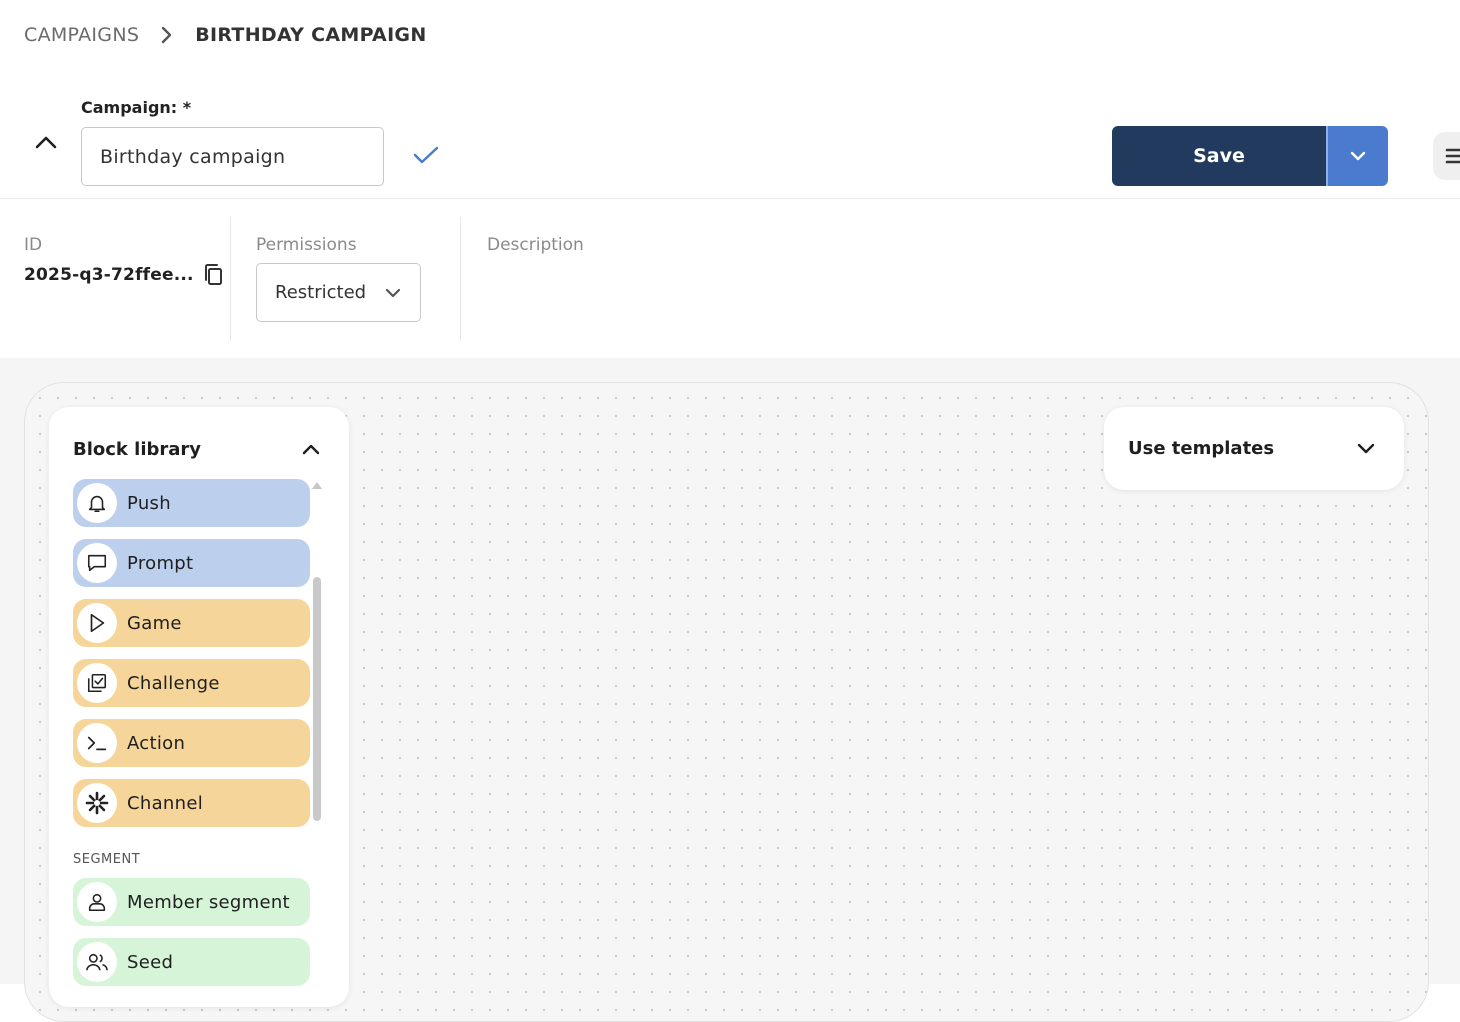  Describe the element at coordinates (167, 35) in the screenshot. I see `chevron-right-icon` at that location.